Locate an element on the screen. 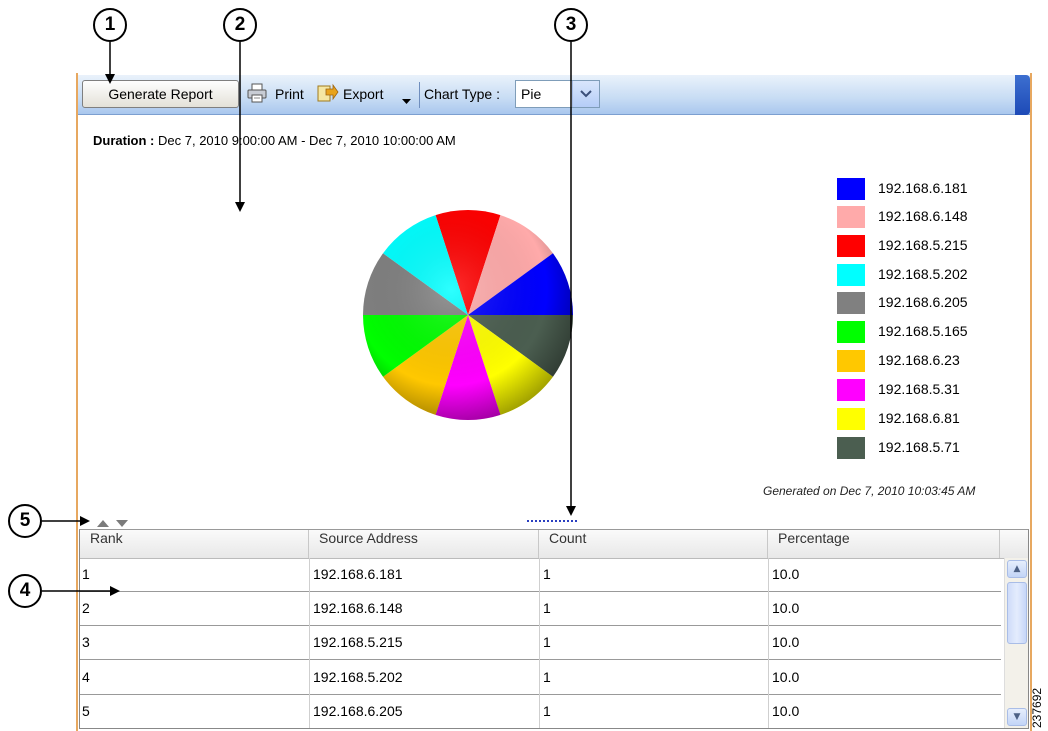 The image size is (1048, 731). table-row: 2 192.168.6.148 1 10.0 is located at coordinates (540, 609).